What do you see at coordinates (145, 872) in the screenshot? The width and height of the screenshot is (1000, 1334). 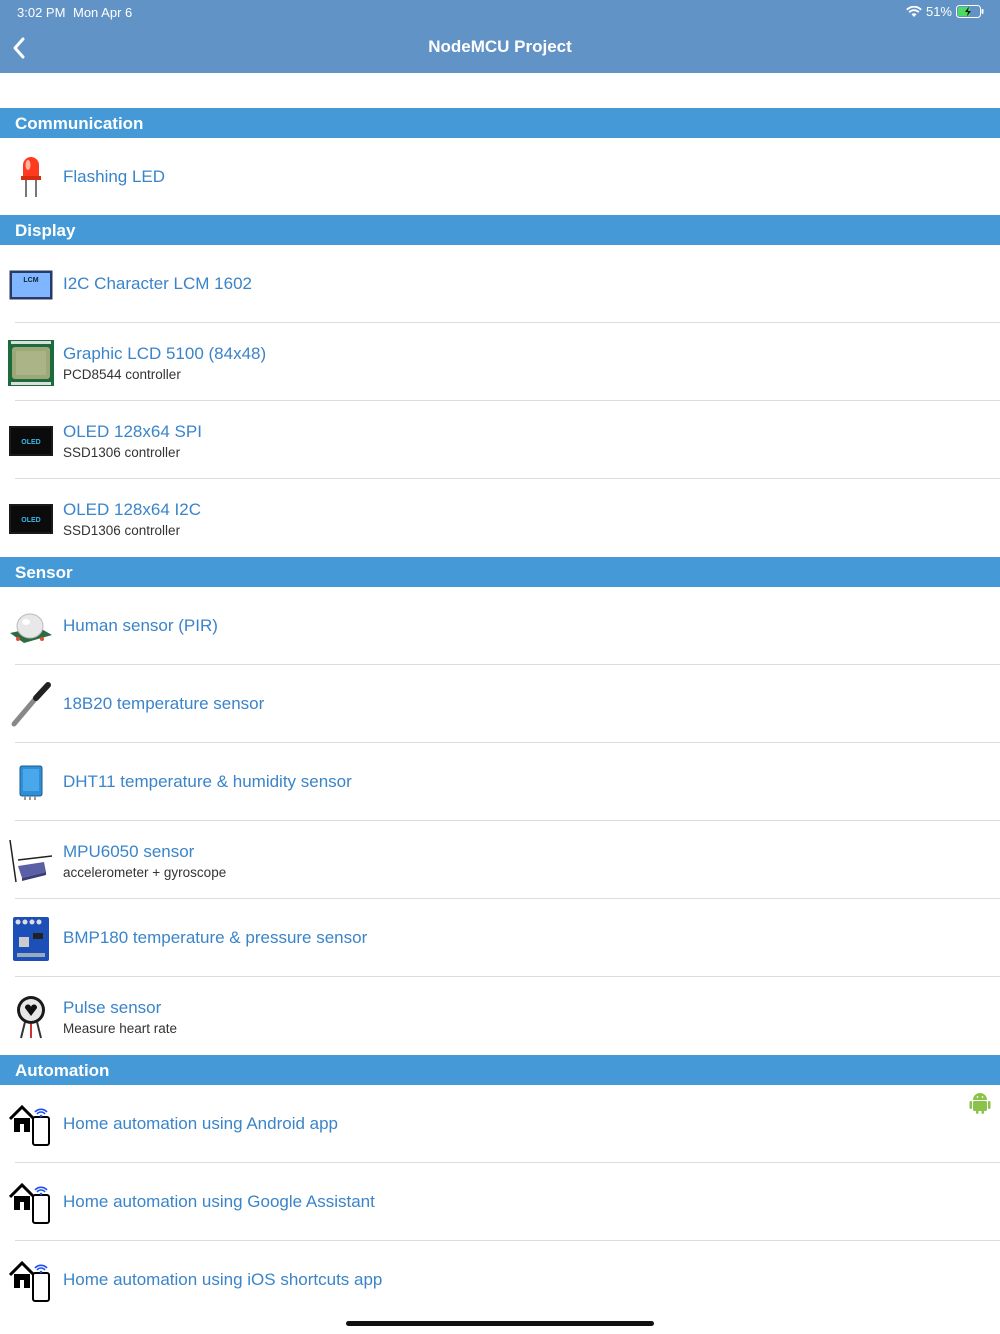 I see `item-subtitle: accelerometer + gyroscope` at bounding box center [145, 872].